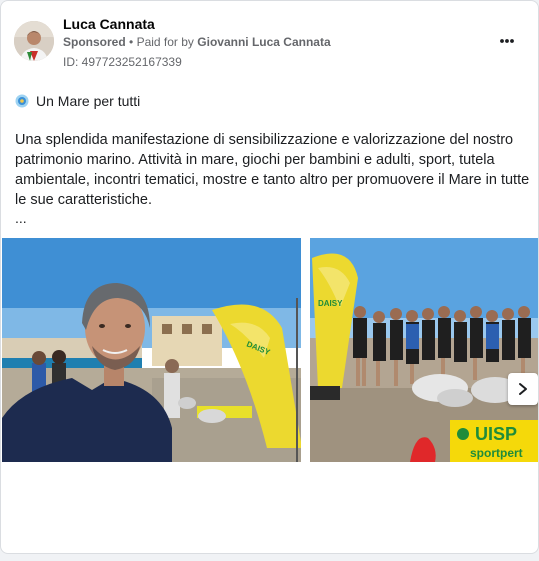 This screenshot has height=561, width=539. What do you see at coordinates (94, 42) in the screenshot?
I see `sponsored-label: Sponsored` at bounding box center [94, 42].